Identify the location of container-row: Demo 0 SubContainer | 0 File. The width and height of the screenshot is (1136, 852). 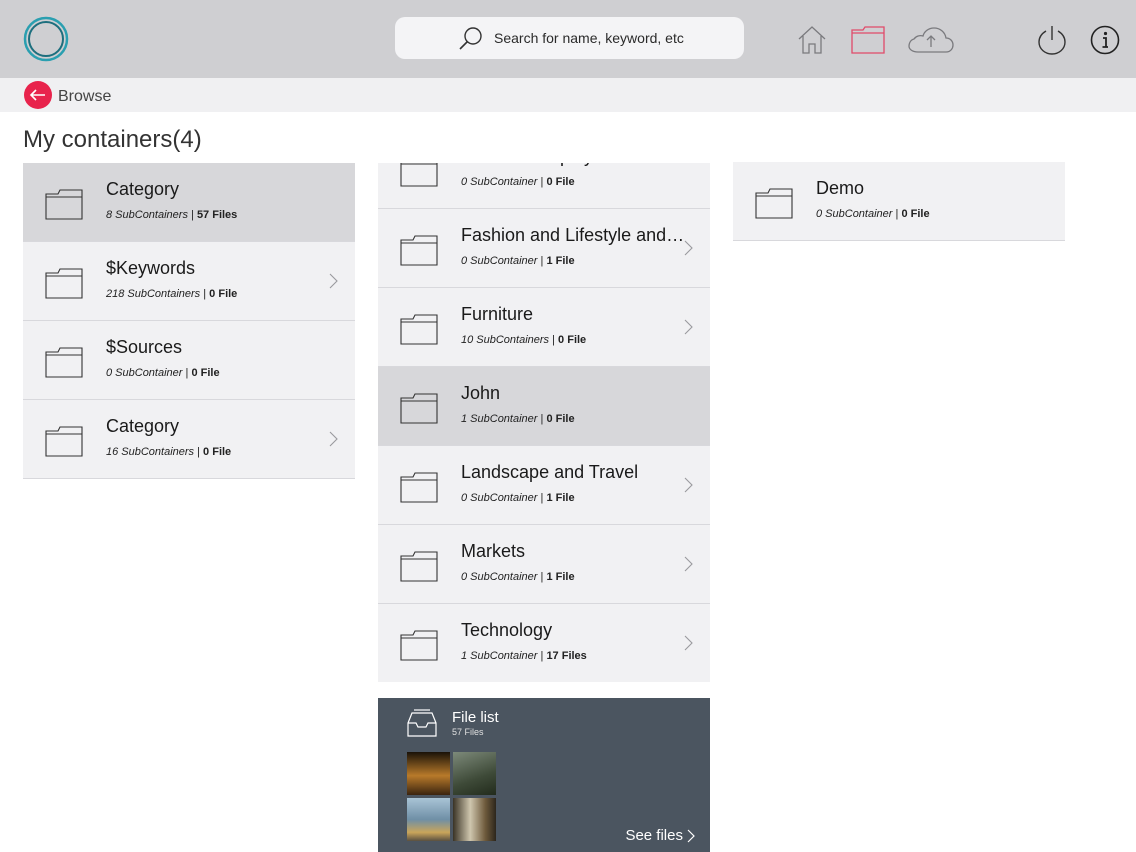
(899, 201).